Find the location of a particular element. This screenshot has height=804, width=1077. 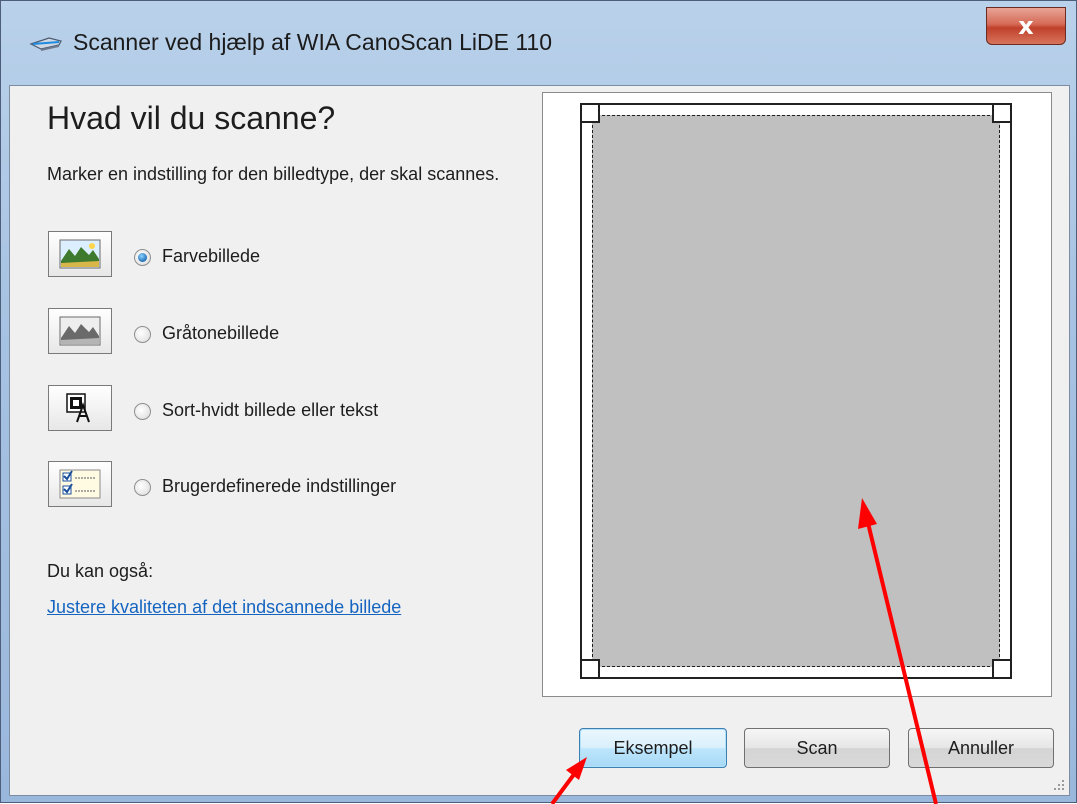

arrow-to-scan-area-icon is located at coordinates (898, 651).